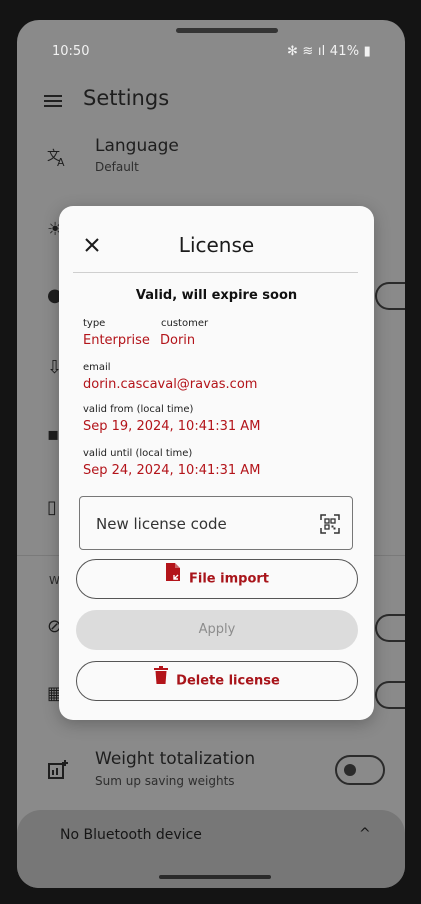  I want to click on delete-license-button: Delete license, so click(217, 681).